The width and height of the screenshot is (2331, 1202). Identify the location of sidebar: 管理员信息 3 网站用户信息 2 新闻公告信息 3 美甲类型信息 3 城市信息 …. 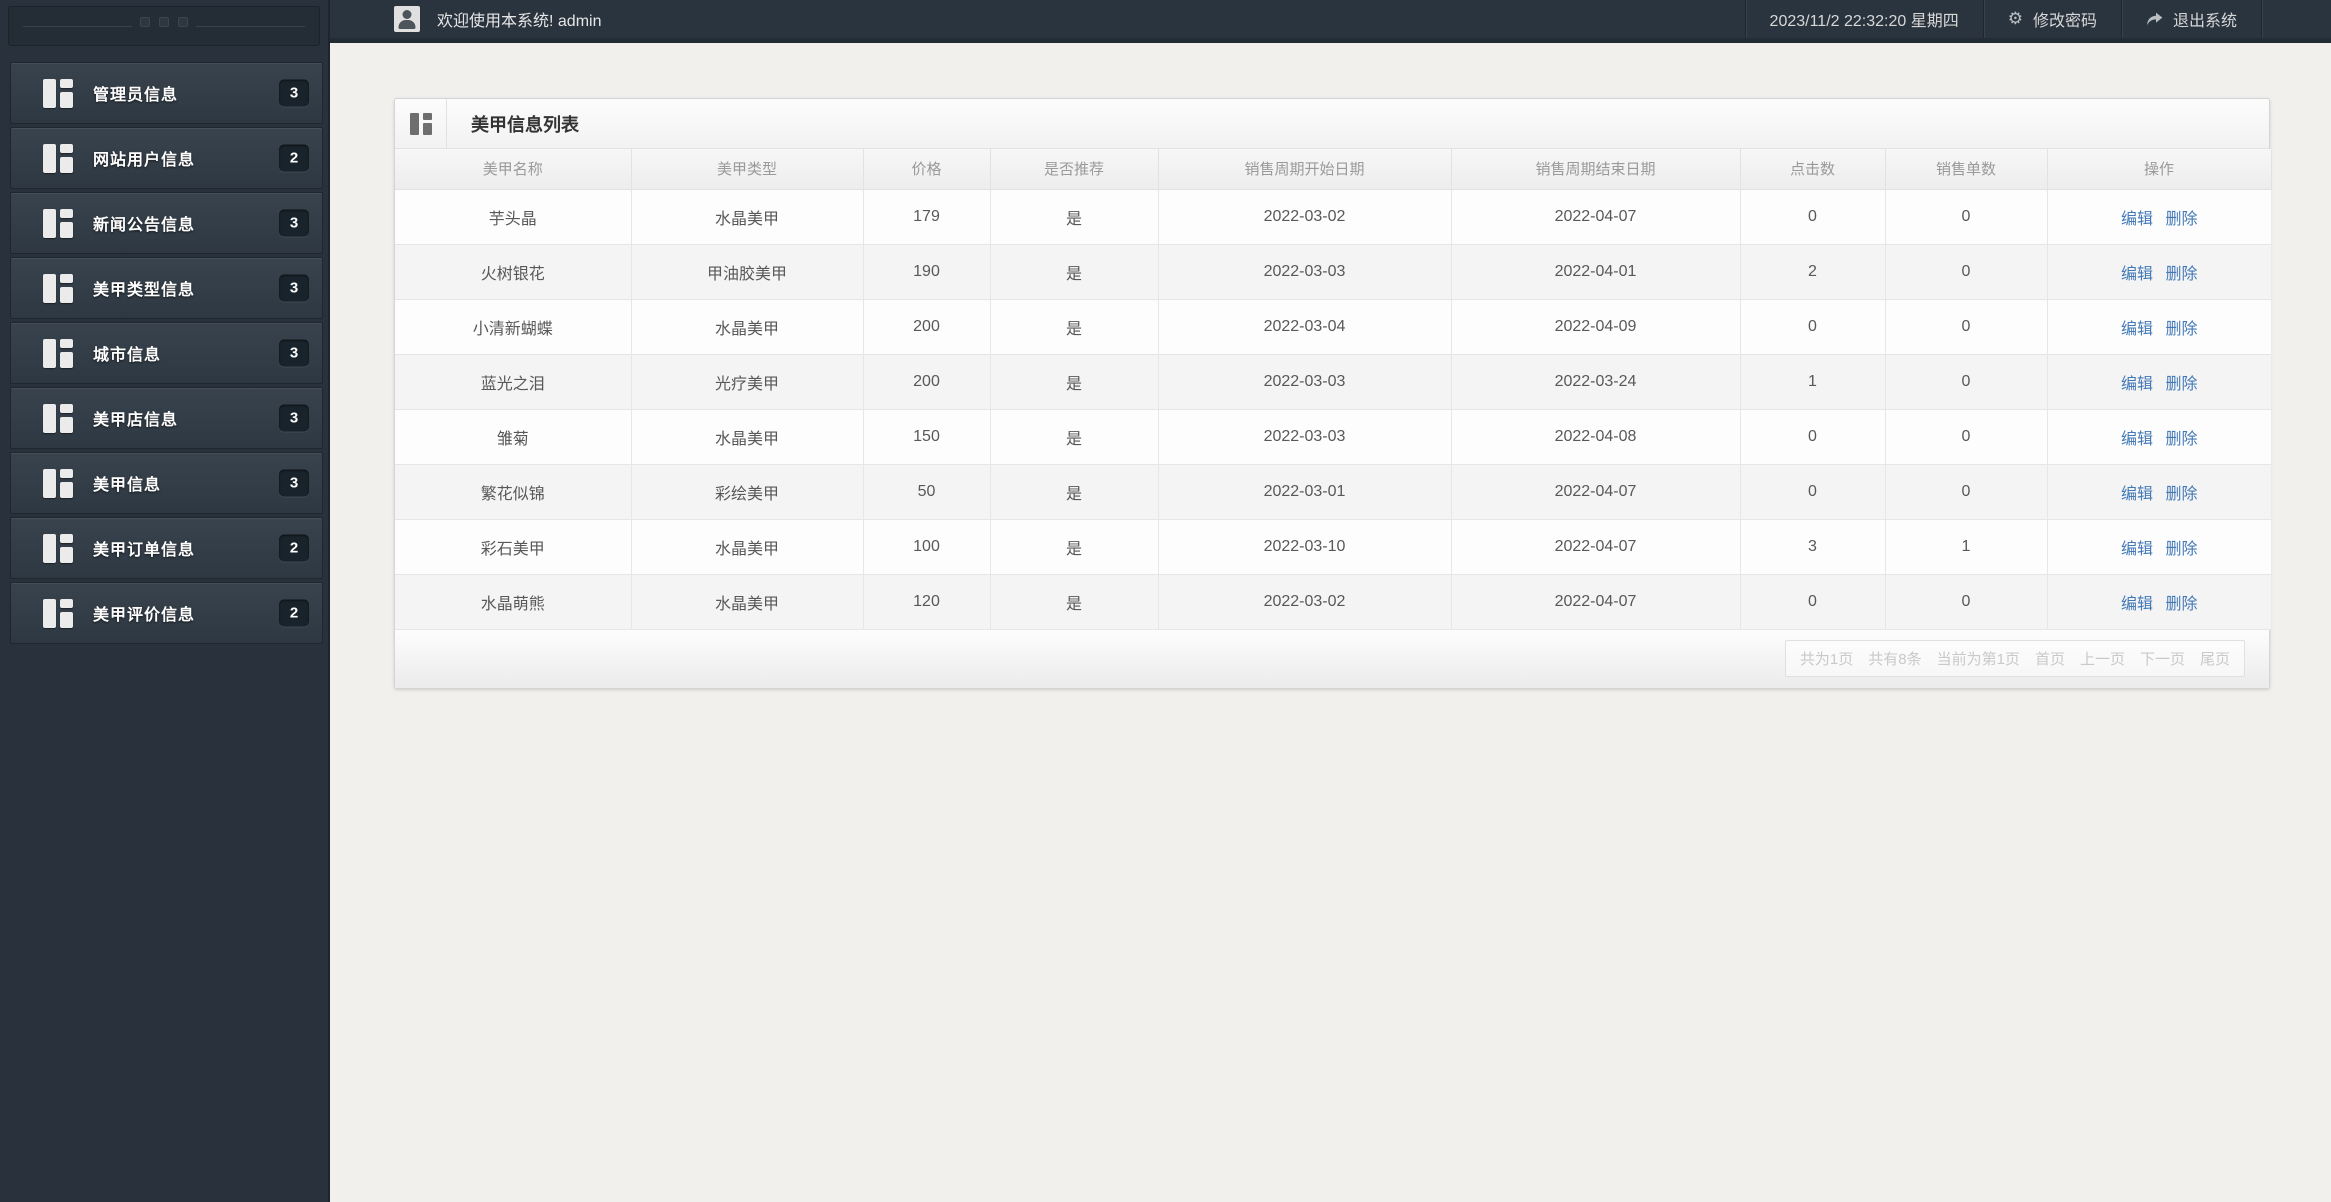
(165, 601).